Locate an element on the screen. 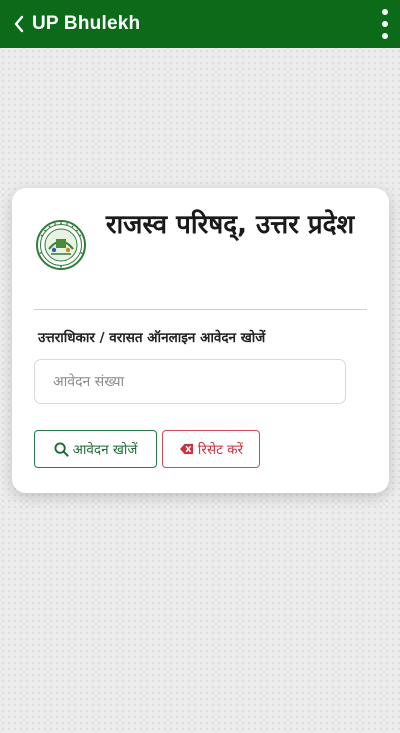 The height and width of the screenshot is (733, 400). more-vert-icon is located at coordinates (385, 12).